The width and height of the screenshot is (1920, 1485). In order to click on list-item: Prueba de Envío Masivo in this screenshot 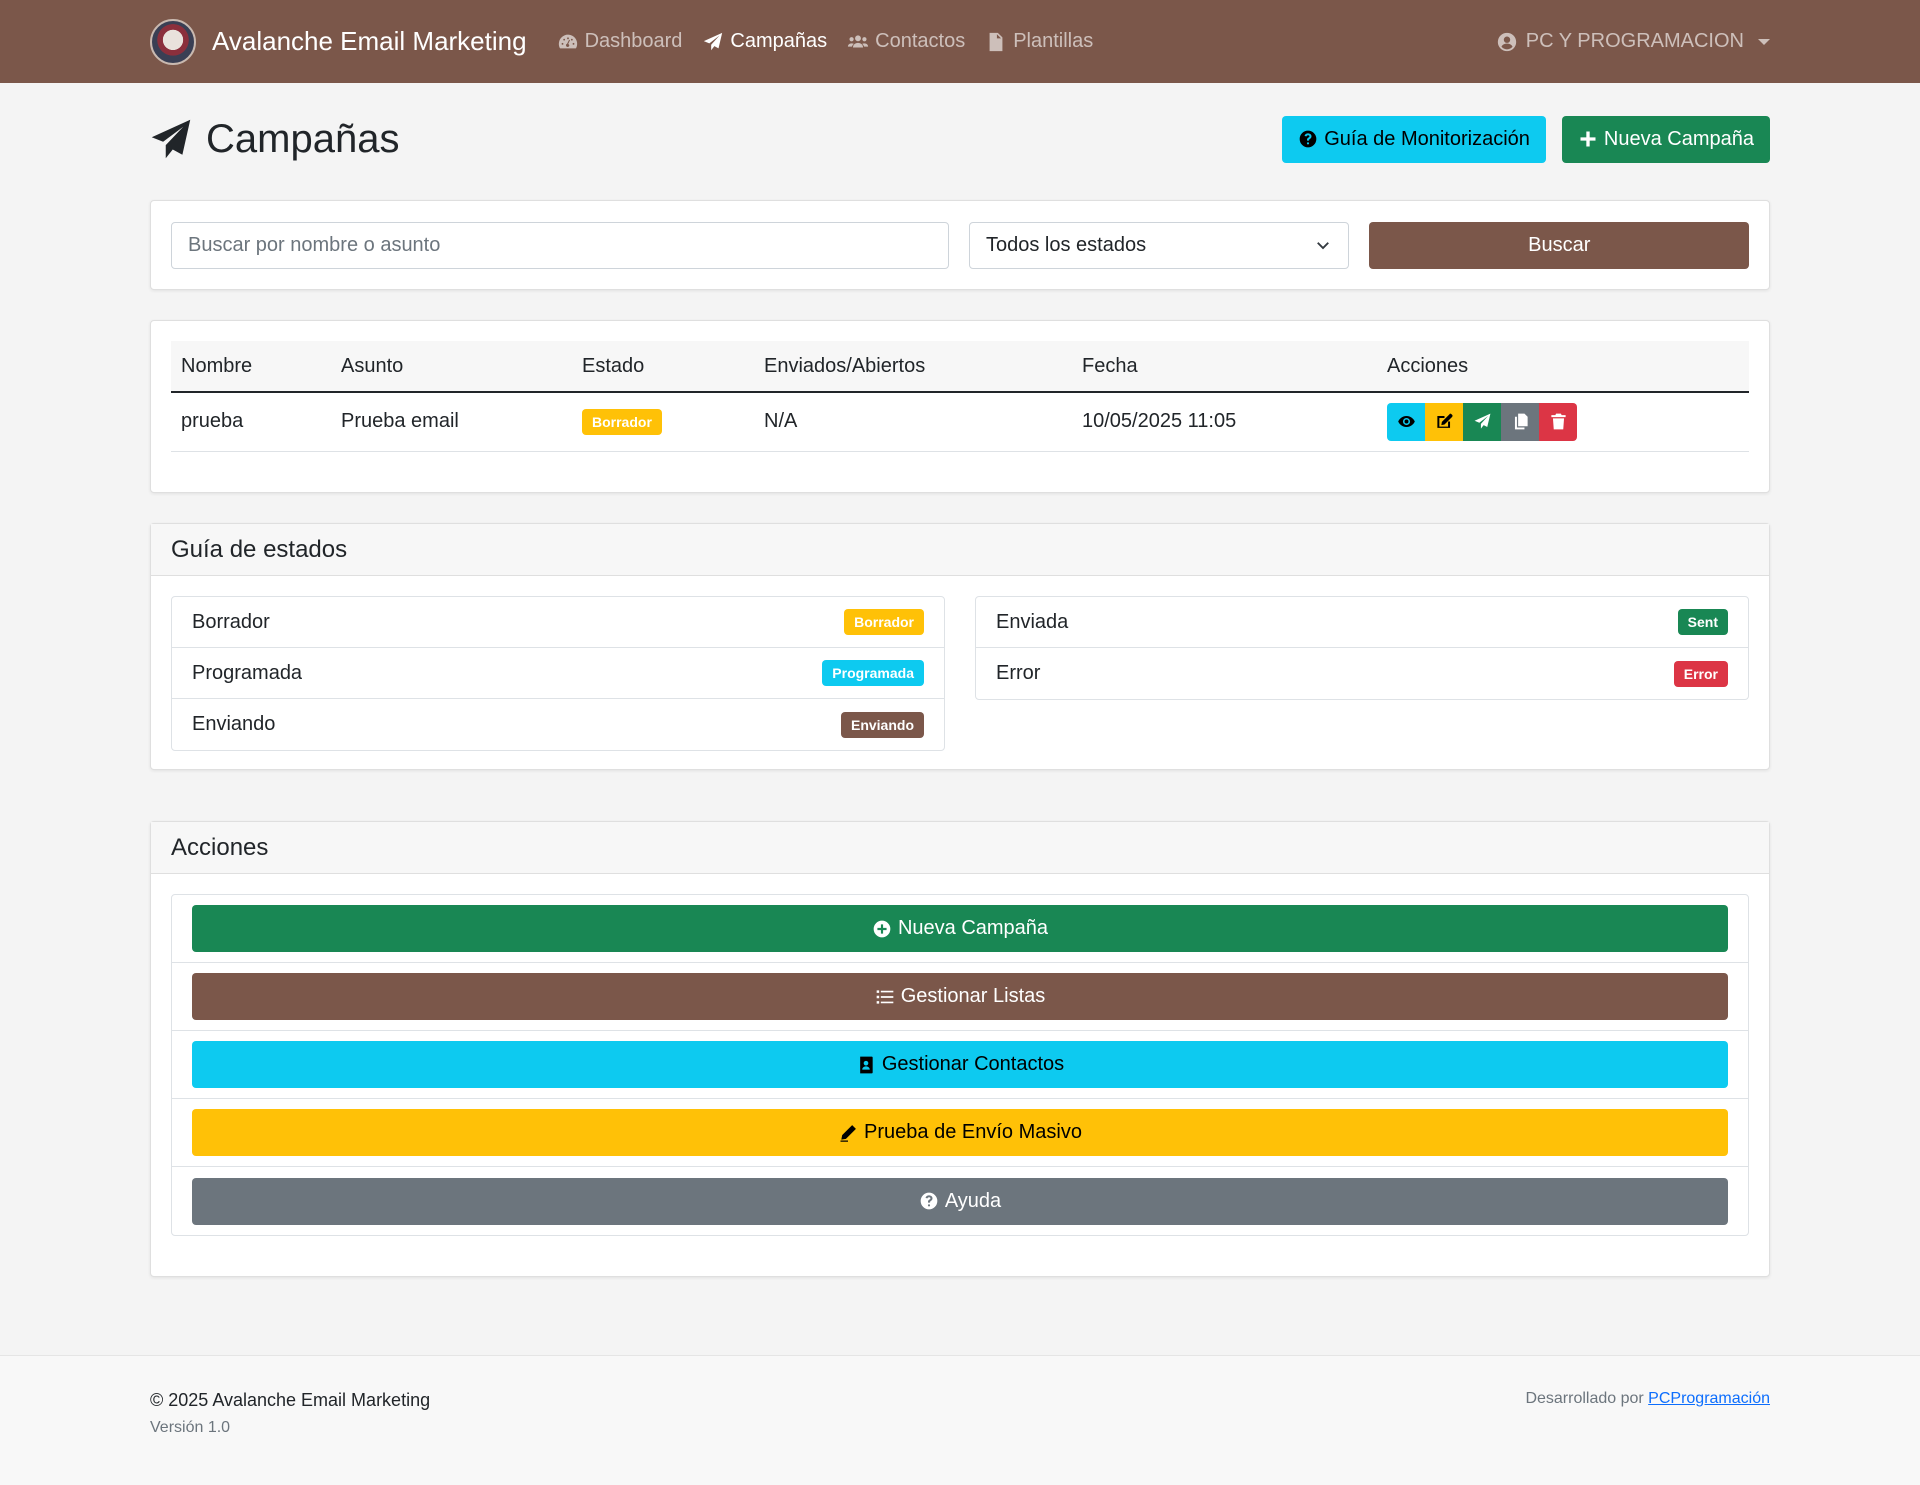, I will do `click(960, 1133)`.